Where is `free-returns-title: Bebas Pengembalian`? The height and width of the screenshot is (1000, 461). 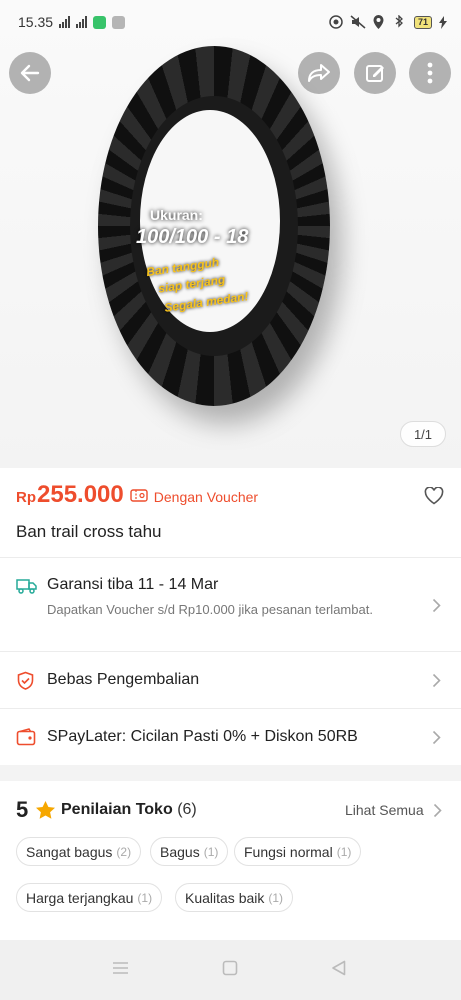 free-returns-title: Bebas Pengembalian is located at coordinates (123, 679).